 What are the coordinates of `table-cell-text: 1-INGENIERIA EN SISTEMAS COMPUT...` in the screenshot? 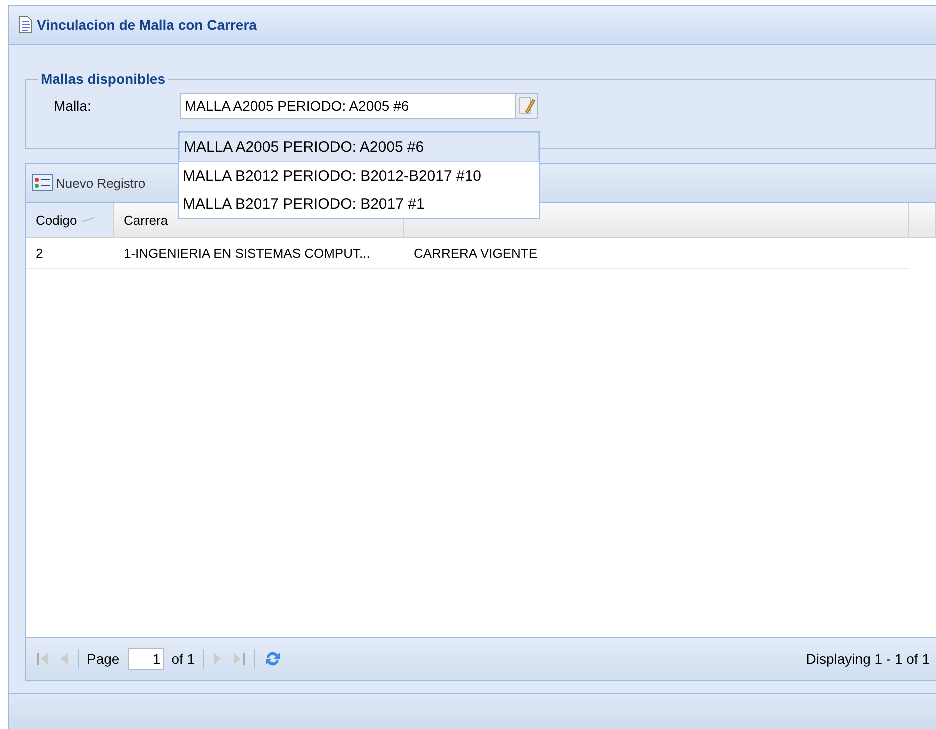 It's located at (247, 253).